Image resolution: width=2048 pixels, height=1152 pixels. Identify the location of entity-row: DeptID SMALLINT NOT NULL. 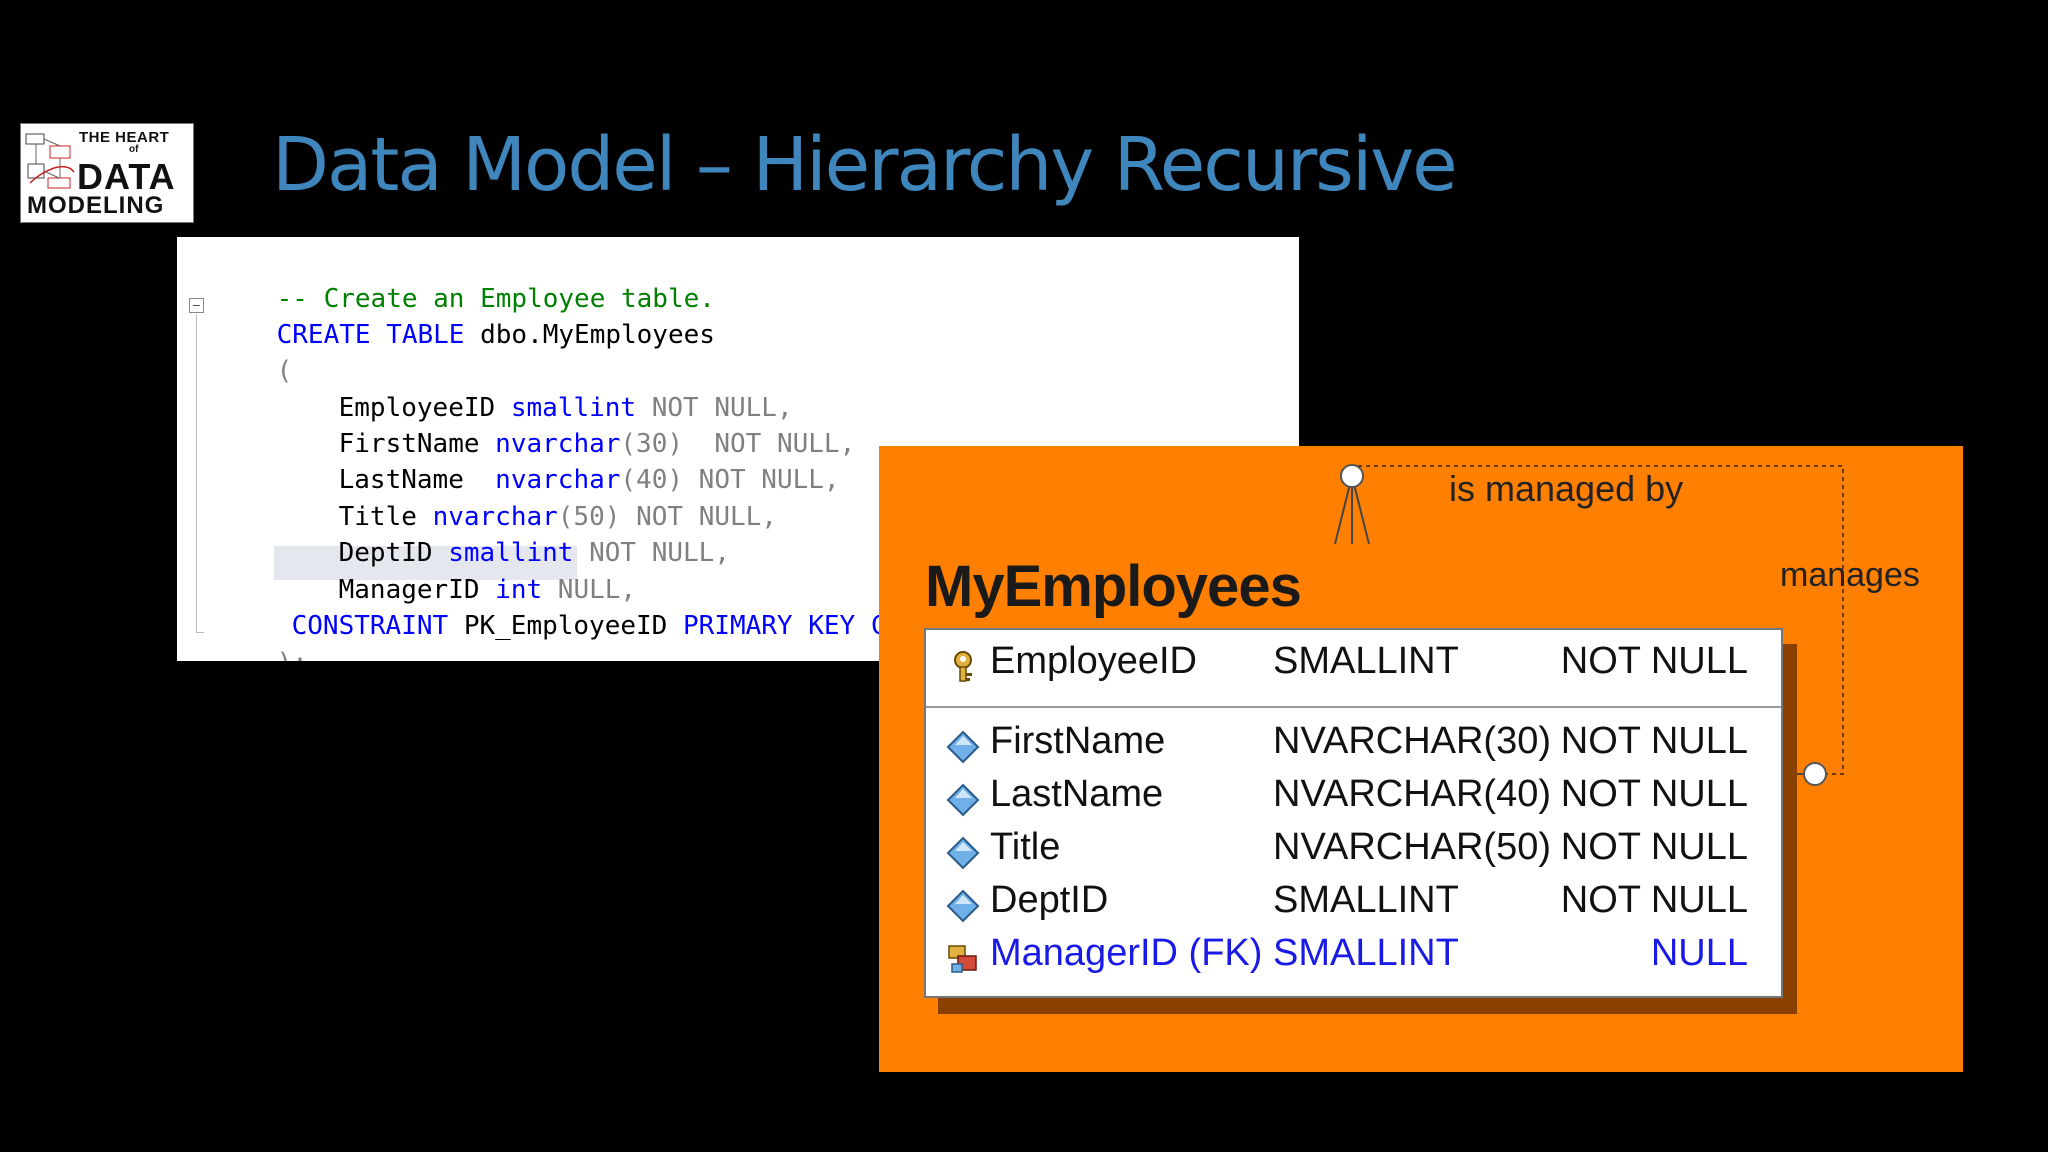
(1353, 905).